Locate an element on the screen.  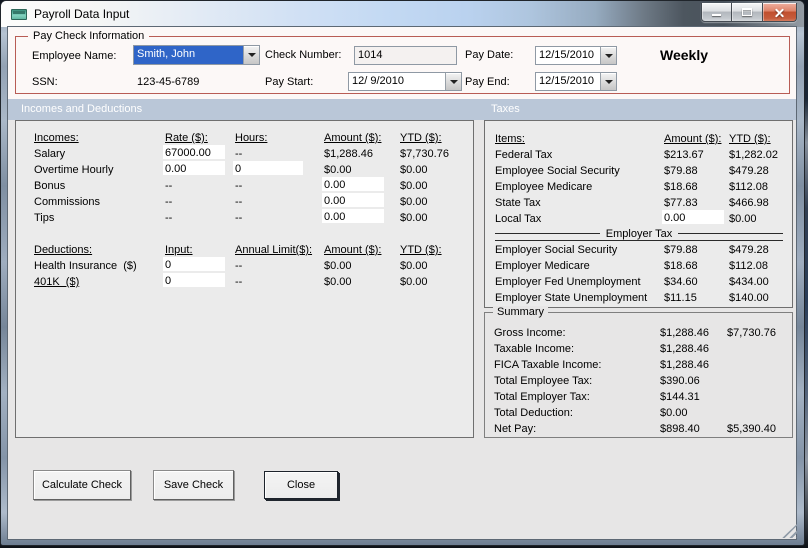
tax-row-label: Local Tax is located at coordinates (518, 219).